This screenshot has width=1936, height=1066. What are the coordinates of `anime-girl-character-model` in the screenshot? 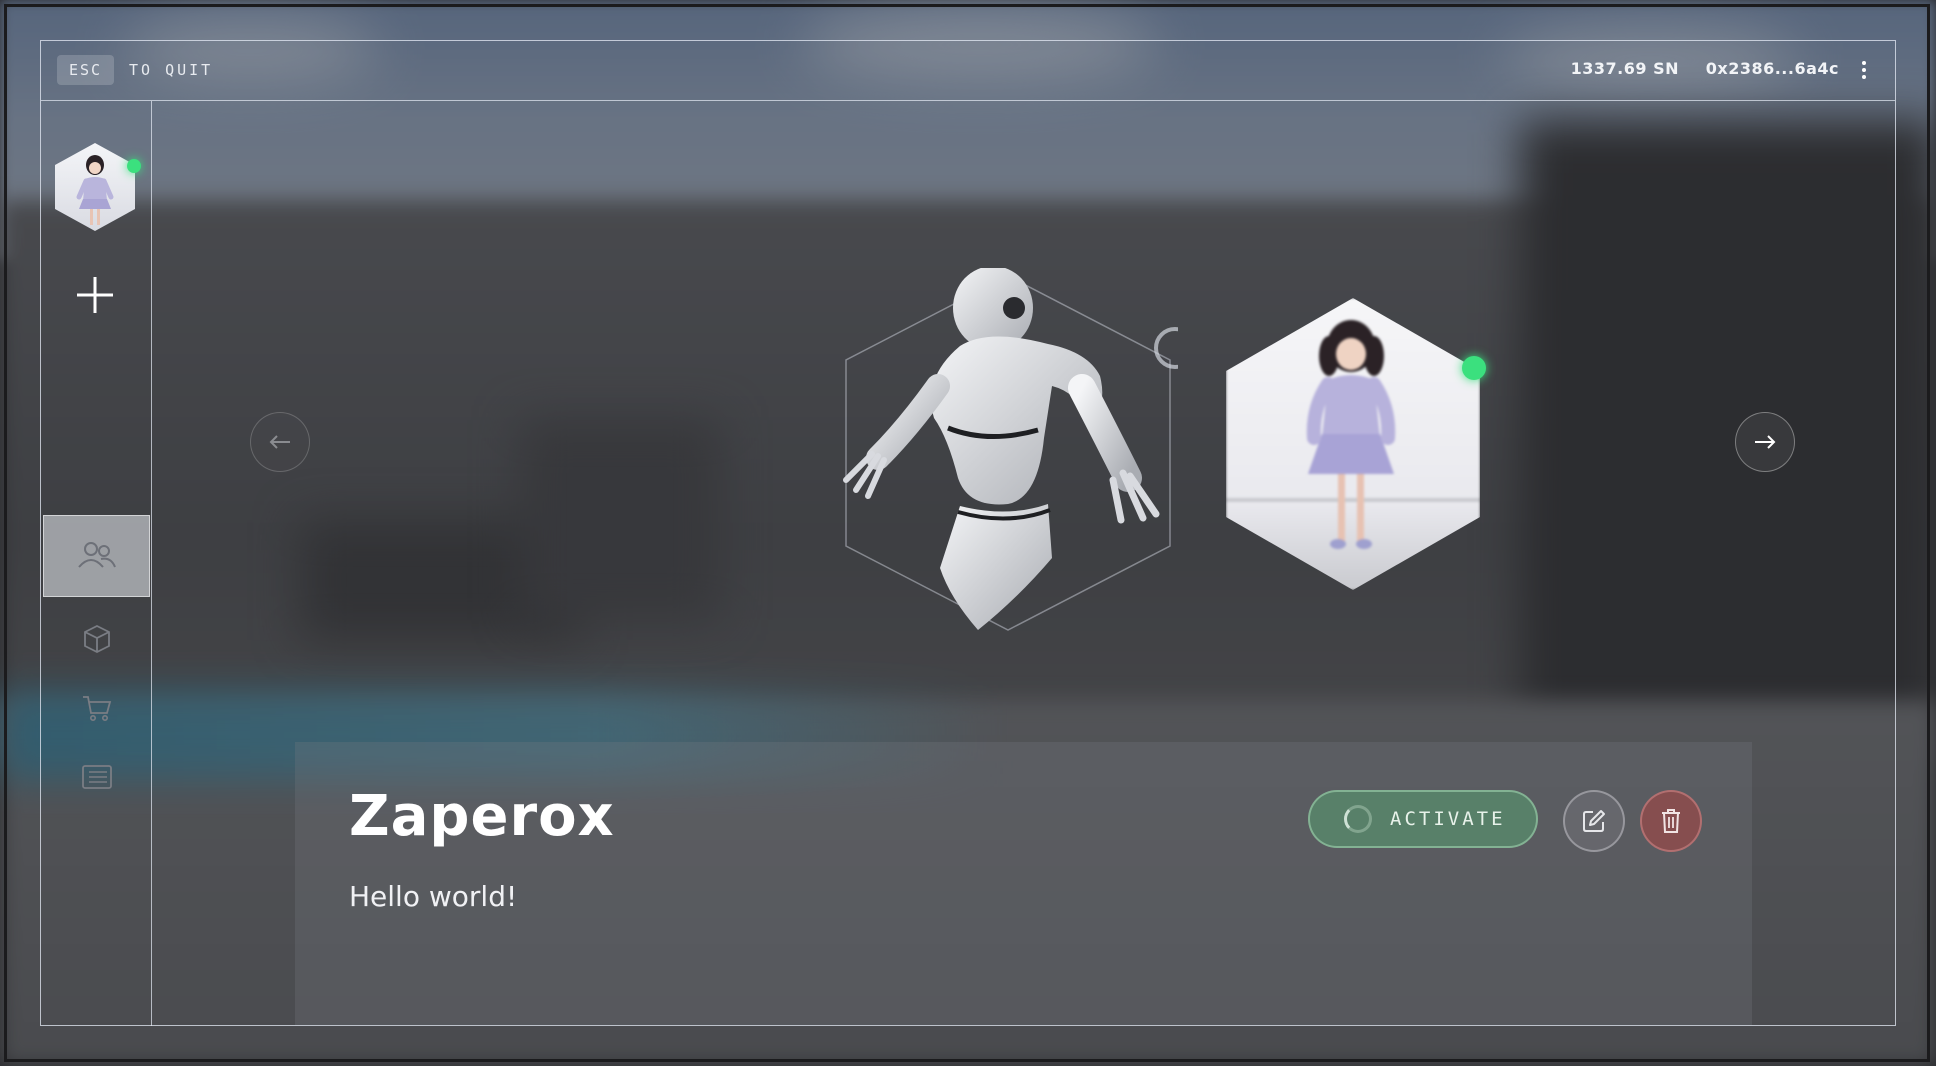 It's located at (1353, 434).